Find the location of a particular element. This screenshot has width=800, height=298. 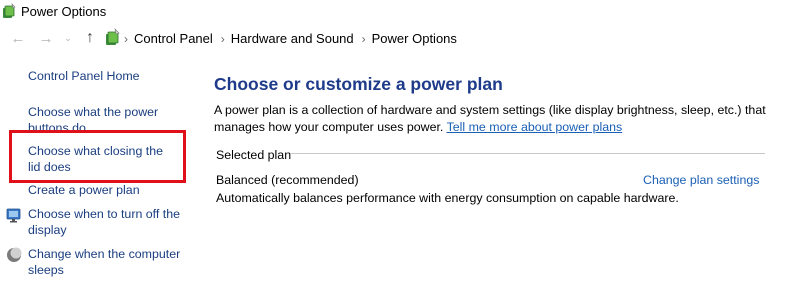

control-panel-icon is located at coordinates (113, 36).